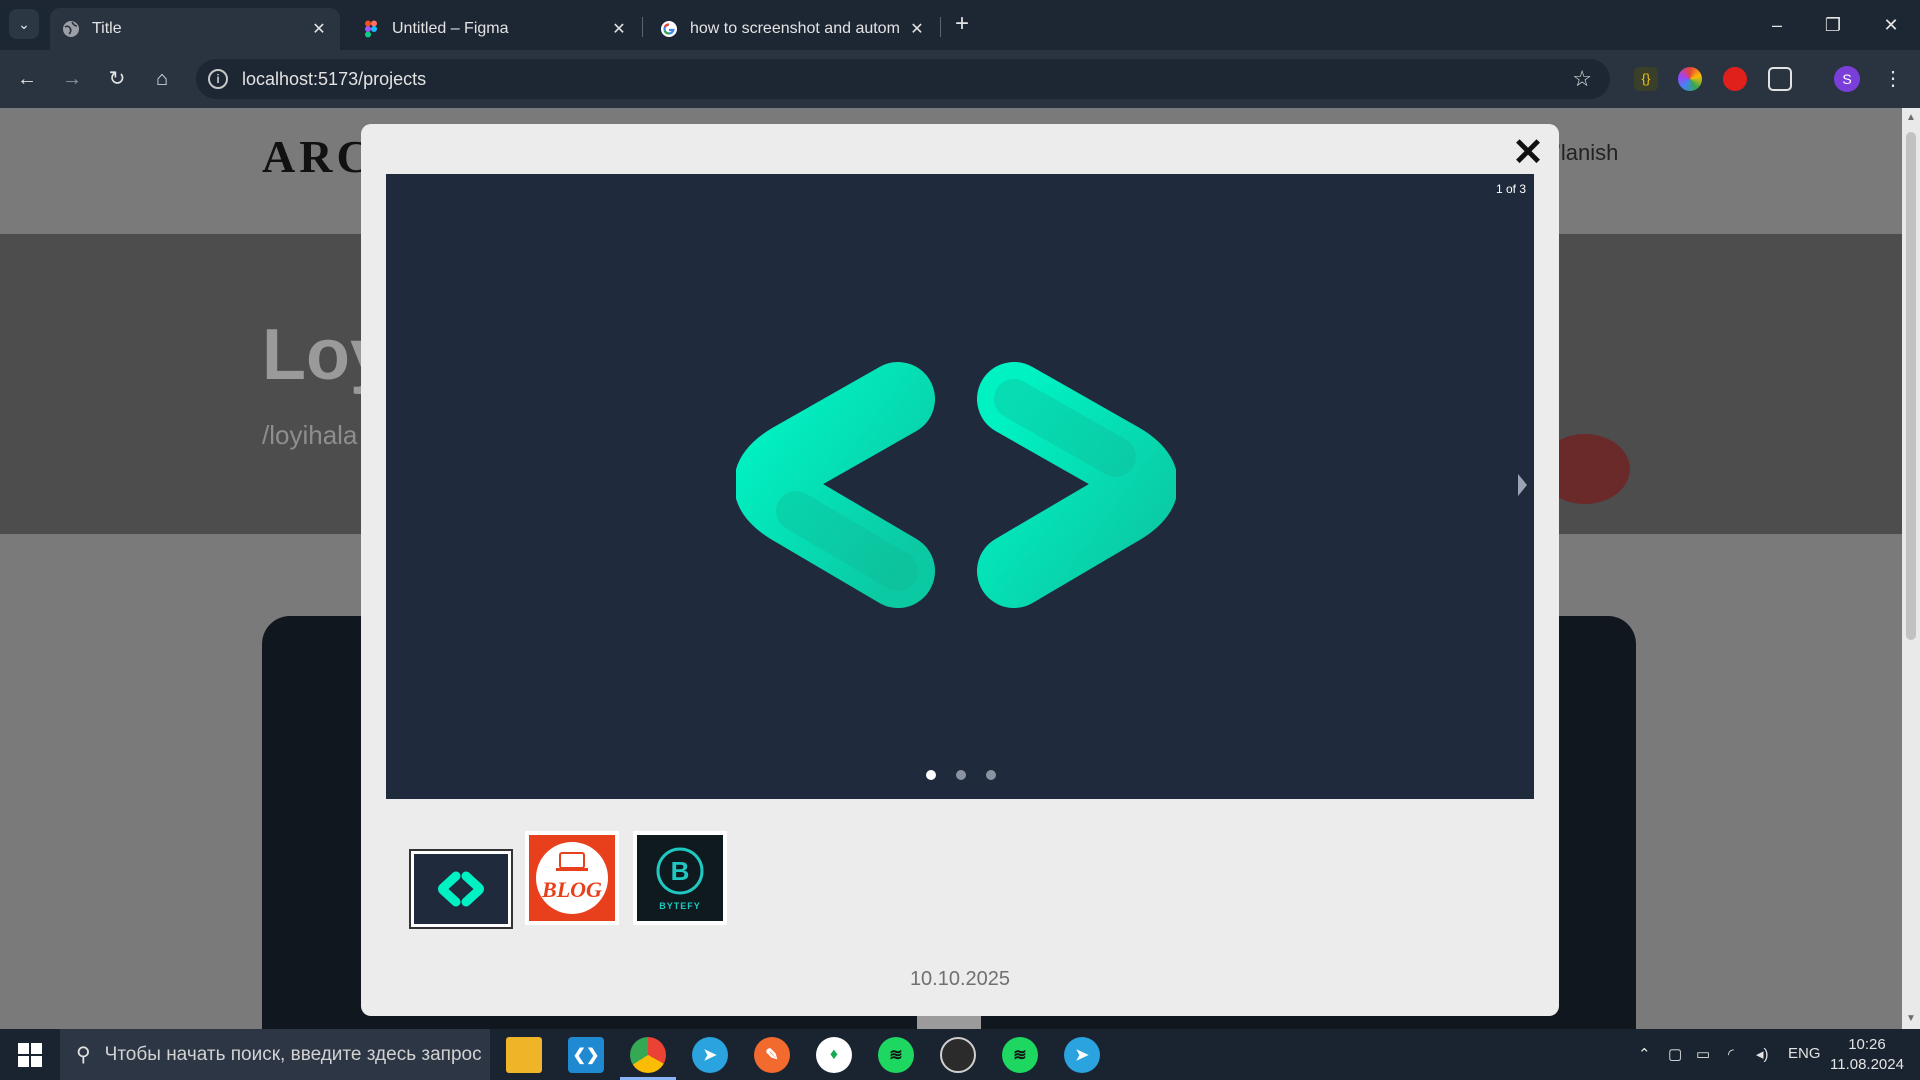 This screenshot has height=1080, width=1920. I want to click on next-slide-icon, so click(1522, 485).